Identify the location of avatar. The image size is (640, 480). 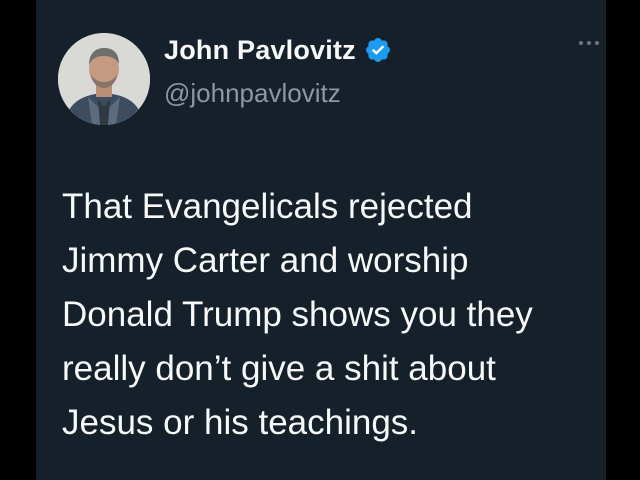
(104, 79).